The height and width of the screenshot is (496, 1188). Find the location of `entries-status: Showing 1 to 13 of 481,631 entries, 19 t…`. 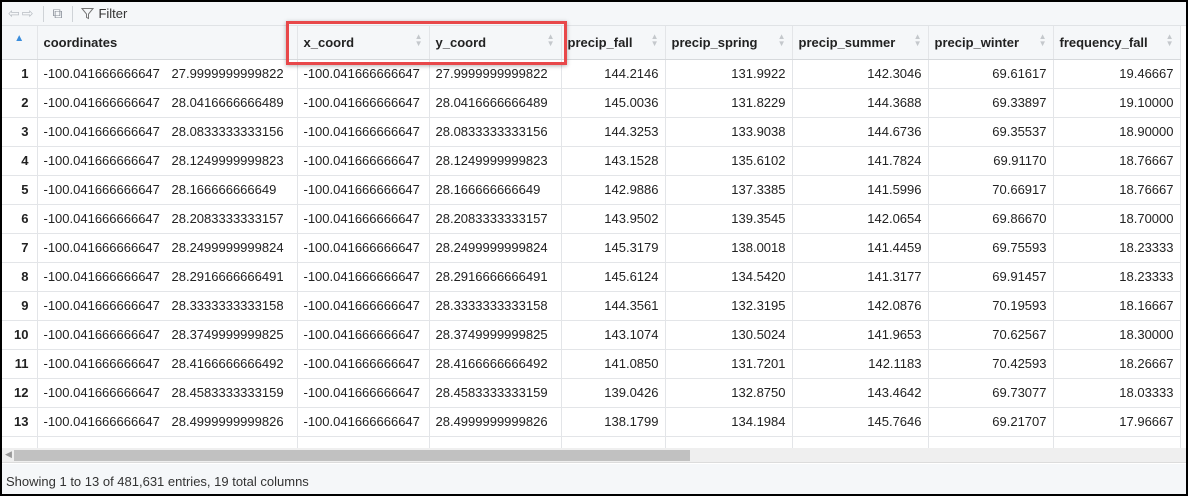

entries-status: Showing 1 to 13 of 481,631 entries, 19 t… is located at coordinates (157, 481).